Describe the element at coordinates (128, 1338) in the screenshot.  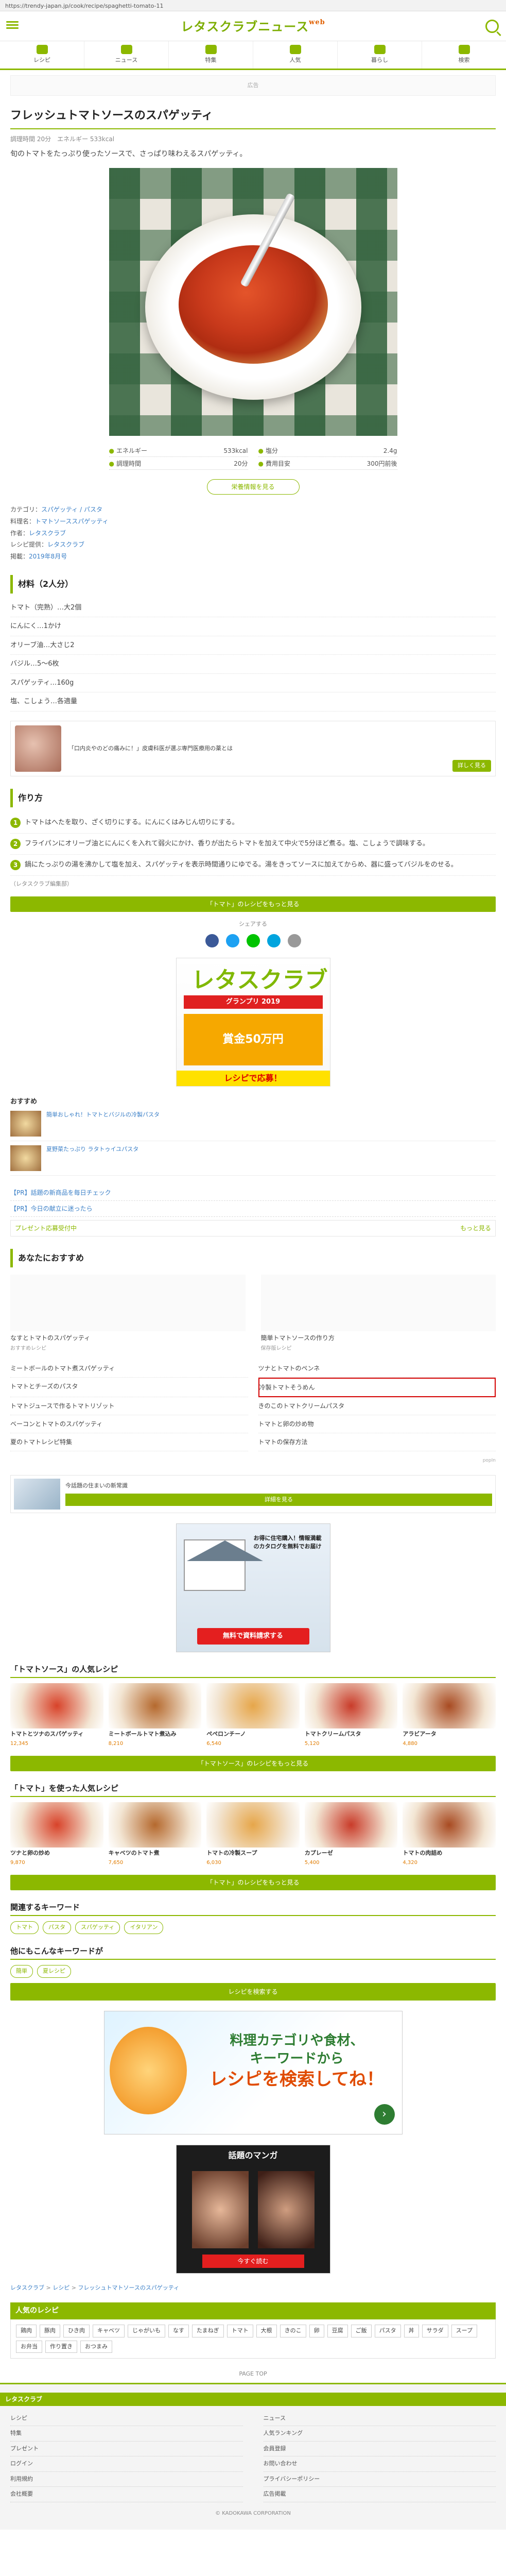
I see `rec-title: なすとトマトのスパゲッティ` at that location.